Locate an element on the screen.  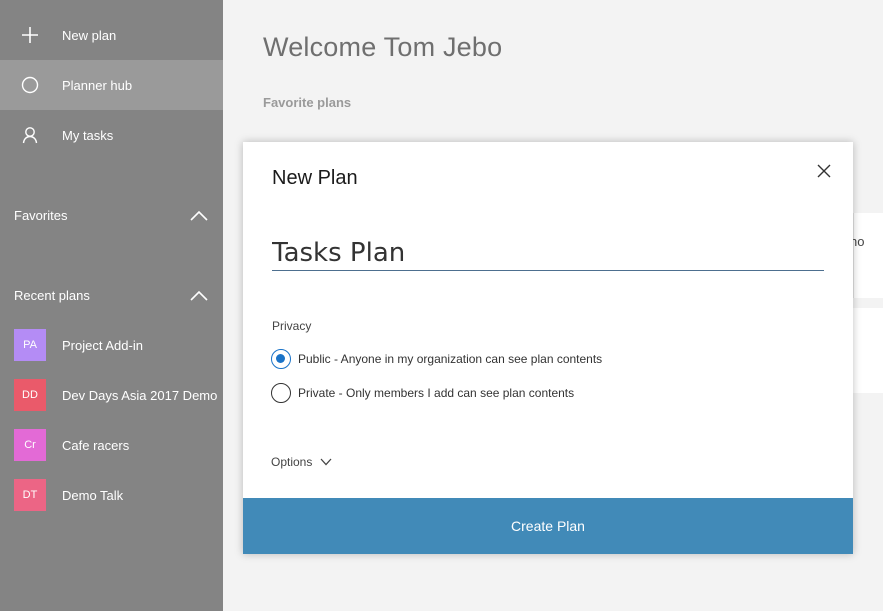
plan-name-input is located at coordinates (548, 253).